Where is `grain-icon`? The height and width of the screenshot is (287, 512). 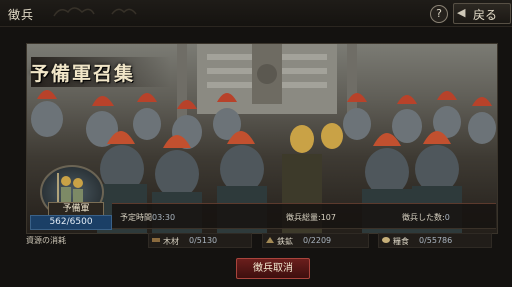
grain-icon is located at coordinates (386, 240).